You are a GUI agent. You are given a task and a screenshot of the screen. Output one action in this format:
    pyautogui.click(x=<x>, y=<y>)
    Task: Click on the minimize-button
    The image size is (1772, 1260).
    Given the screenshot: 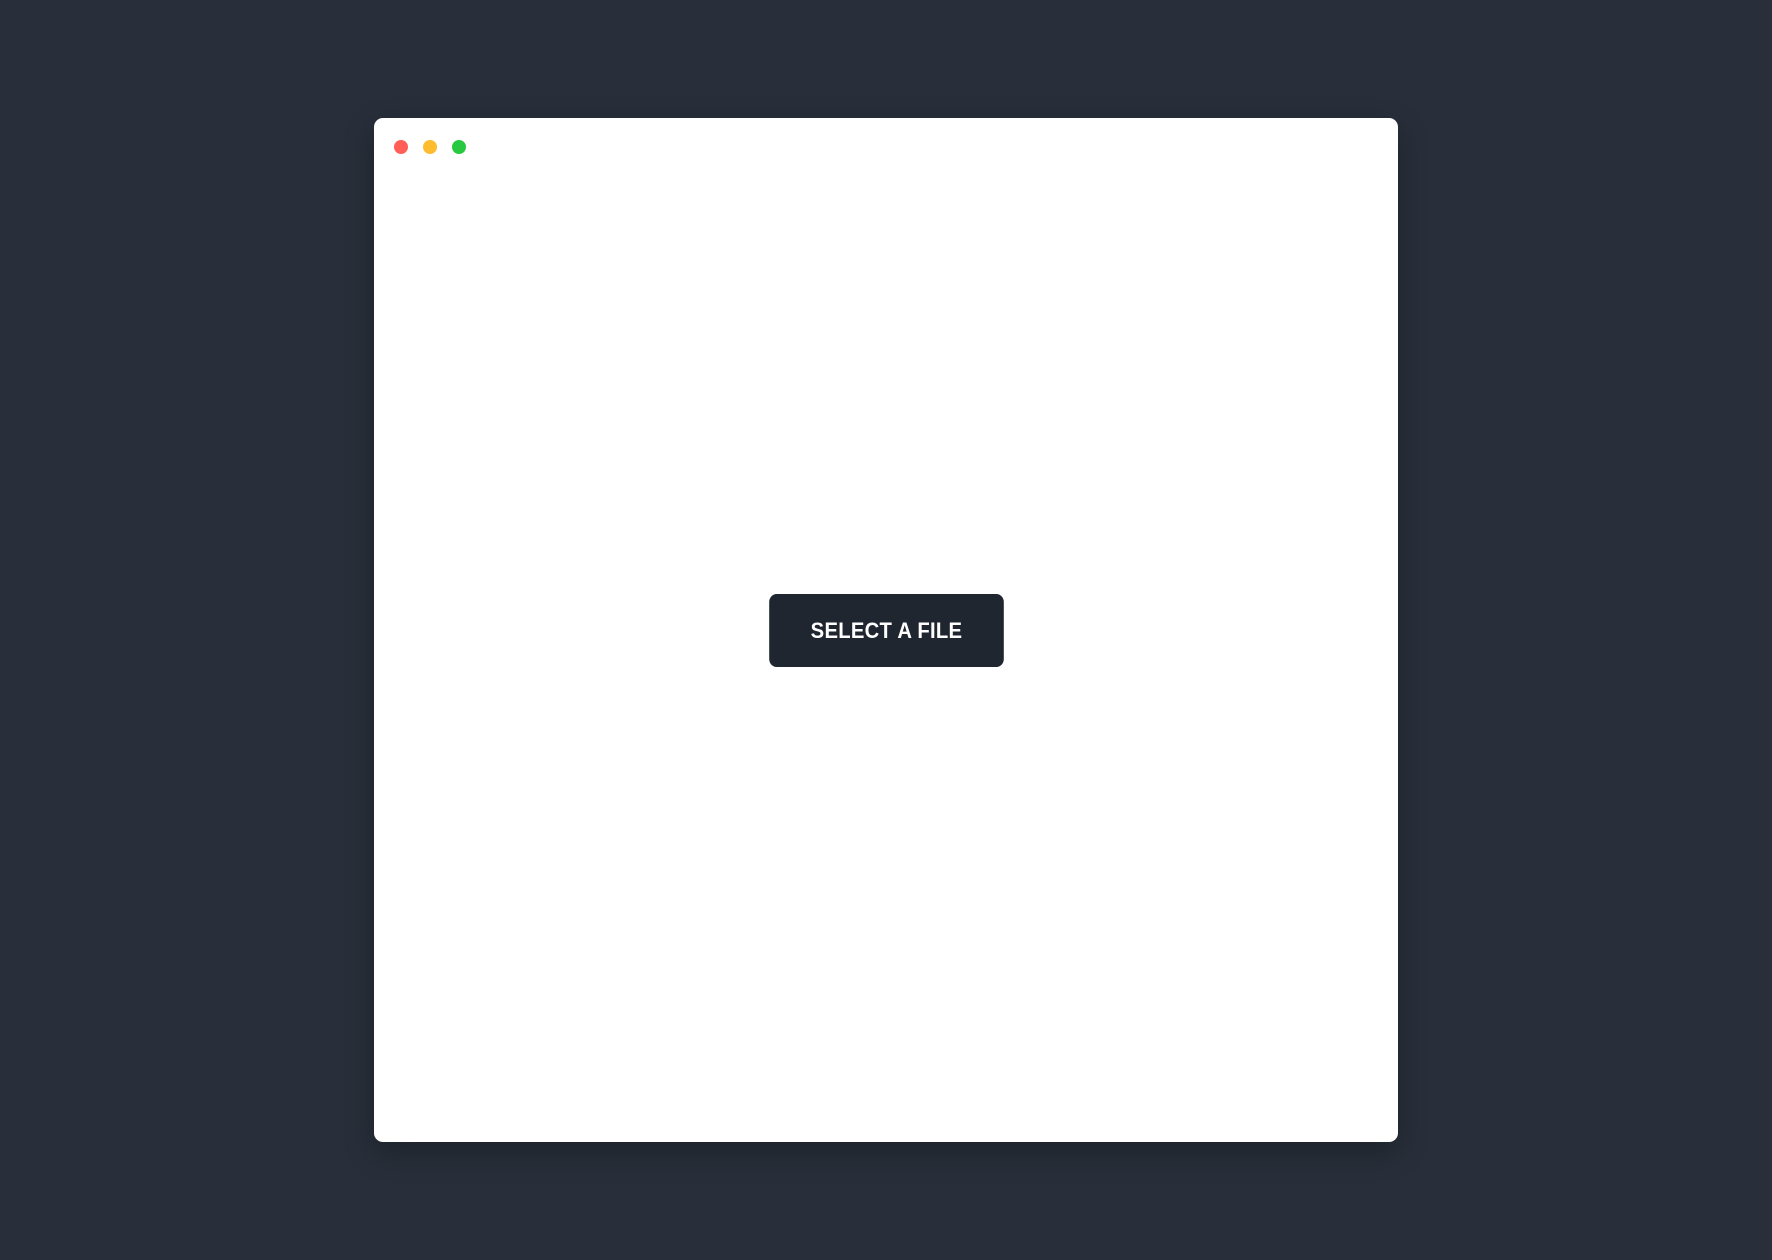 What is the action you would take?
    pyautogui.click(x=430, y=147)
    